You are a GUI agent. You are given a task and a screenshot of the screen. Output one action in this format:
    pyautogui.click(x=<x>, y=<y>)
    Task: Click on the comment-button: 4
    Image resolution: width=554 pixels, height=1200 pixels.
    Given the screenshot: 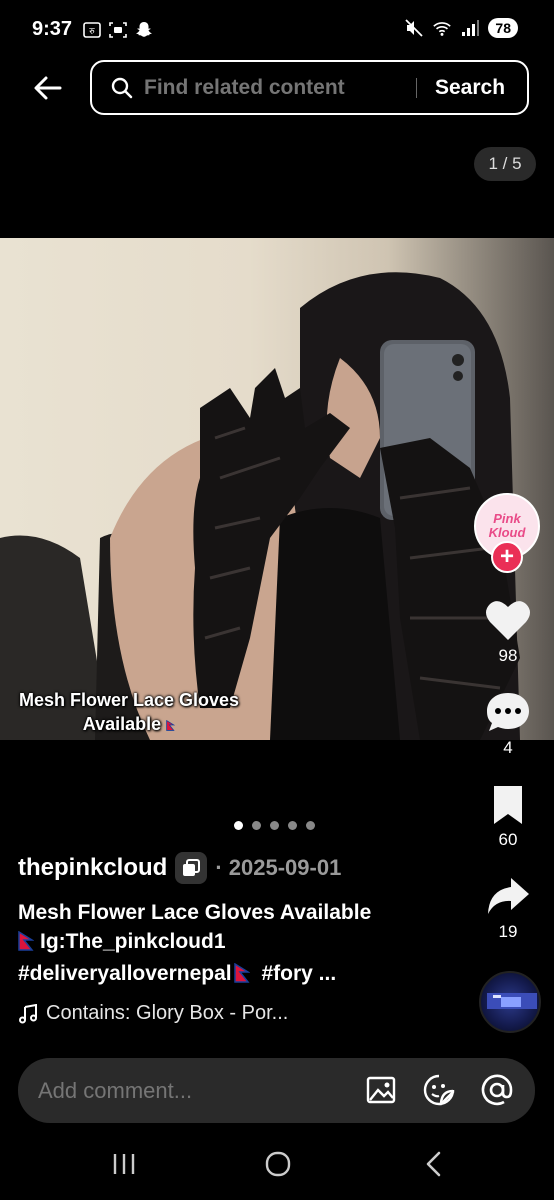 What is the action you would take?
    pyautogui.click(x=508, y=724)
    